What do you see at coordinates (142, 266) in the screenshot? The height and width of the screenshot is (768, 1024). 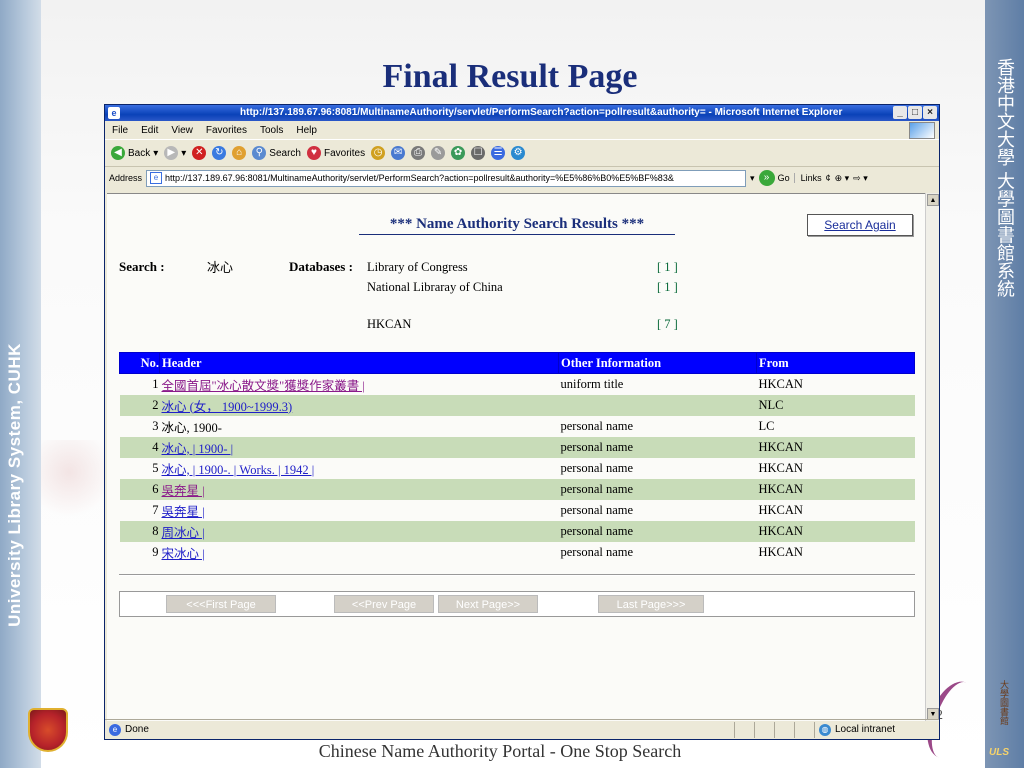 I see `search-label: Search :` at bounding box center [142, 266].